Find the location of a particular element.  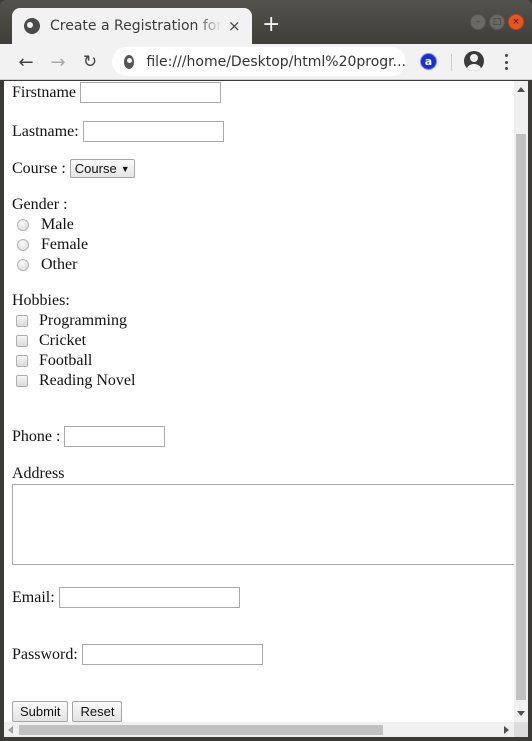

browser-tab: Create a Registration form × is located at coordinates (132, 26).